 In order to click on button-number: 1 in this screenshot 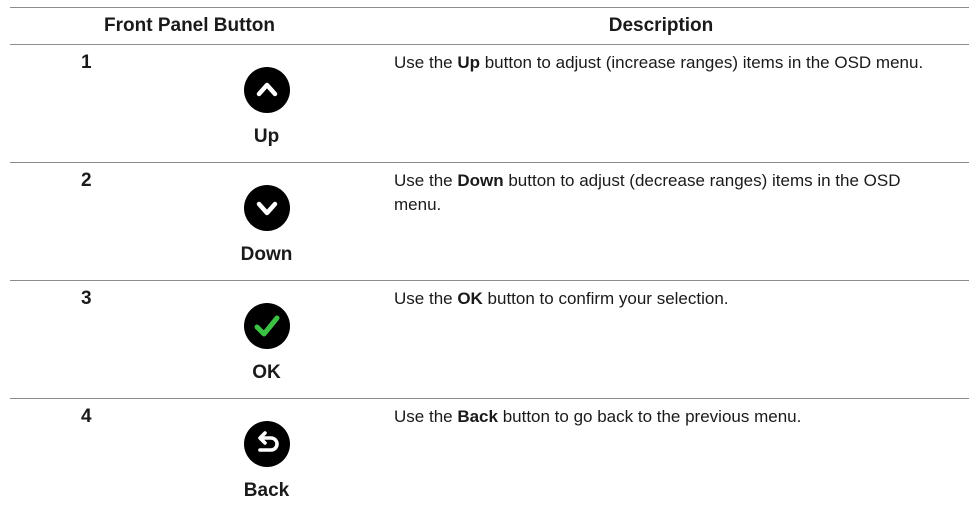, I will do `click(95, 103)`.